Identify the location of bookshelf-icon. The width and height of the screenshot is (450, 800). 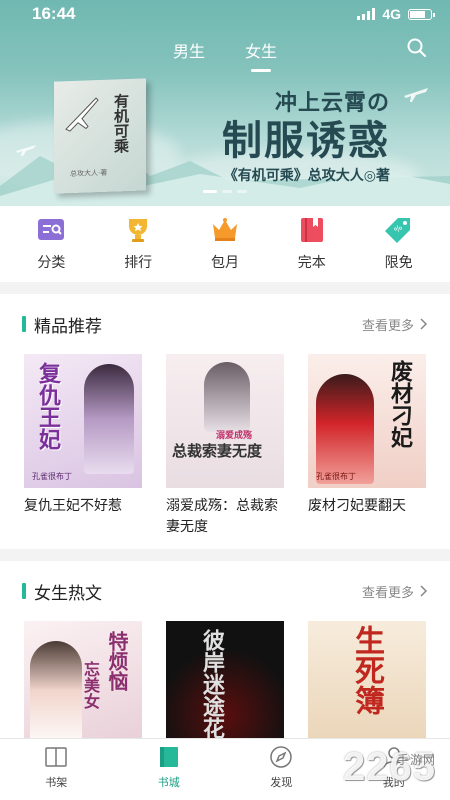
(56, 757).